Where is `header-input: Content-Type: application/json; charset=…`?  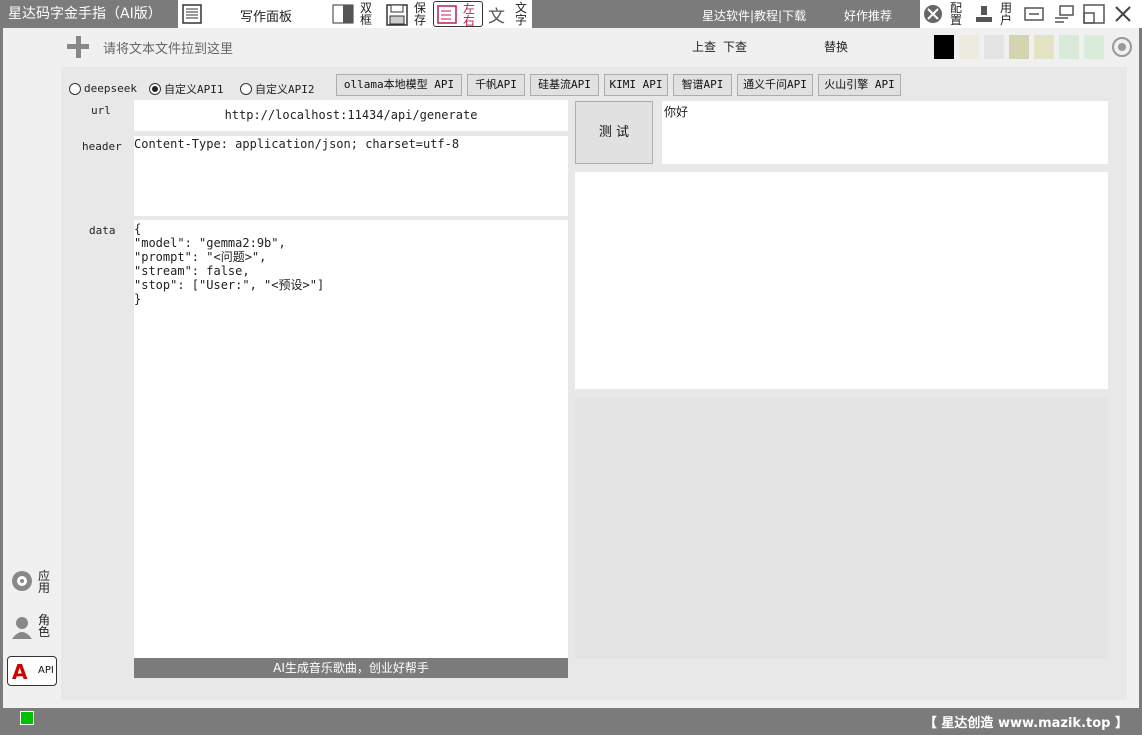 header-input: Content-Type: application/json; charset=… is located at coordinates (351, 176).